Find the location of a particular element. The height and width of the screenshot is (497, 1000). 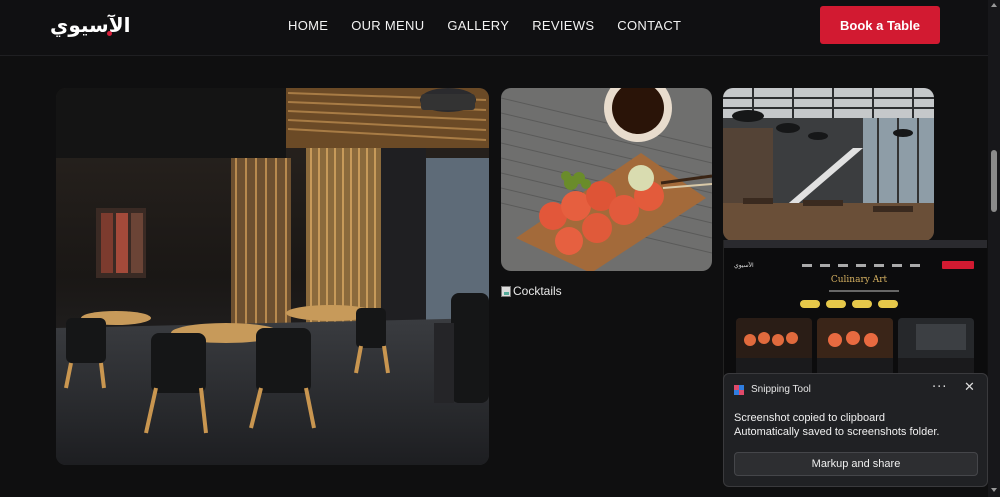

scrollbar-thumb is located at coordinates (994, 181).